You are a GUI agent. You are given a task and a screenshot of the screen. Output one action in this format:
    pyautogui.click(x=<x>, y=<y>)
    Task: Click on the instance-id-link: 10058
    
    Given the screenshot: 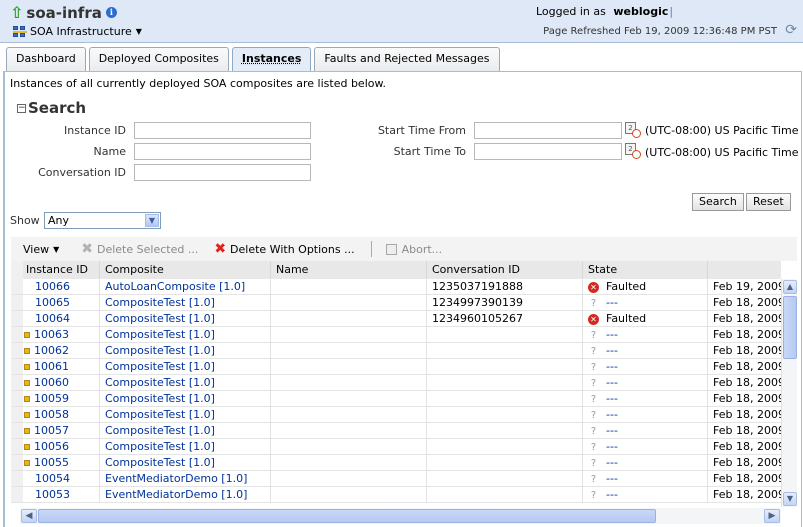 What is the action you would take?
    pyautogui.click(x=51, y=414)
    